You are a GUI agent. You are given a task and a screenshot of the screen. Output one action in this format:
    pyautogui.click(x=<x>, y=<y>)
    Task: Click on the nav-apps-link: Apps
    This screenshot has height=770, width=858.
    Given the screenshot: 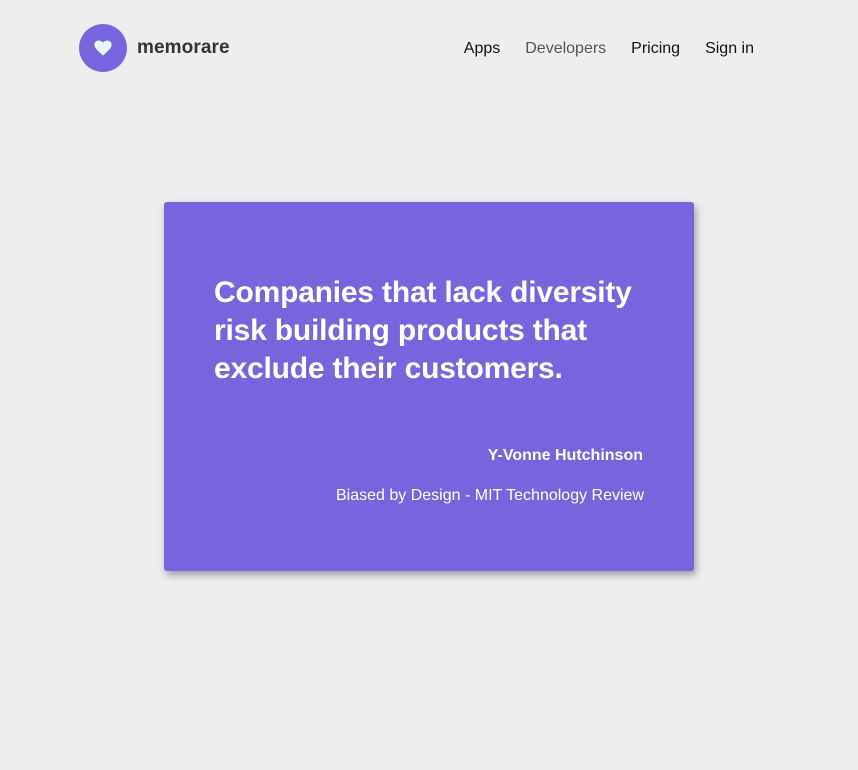 What is the action you would take?
    pyautogui.click(x=482, y=49)
    